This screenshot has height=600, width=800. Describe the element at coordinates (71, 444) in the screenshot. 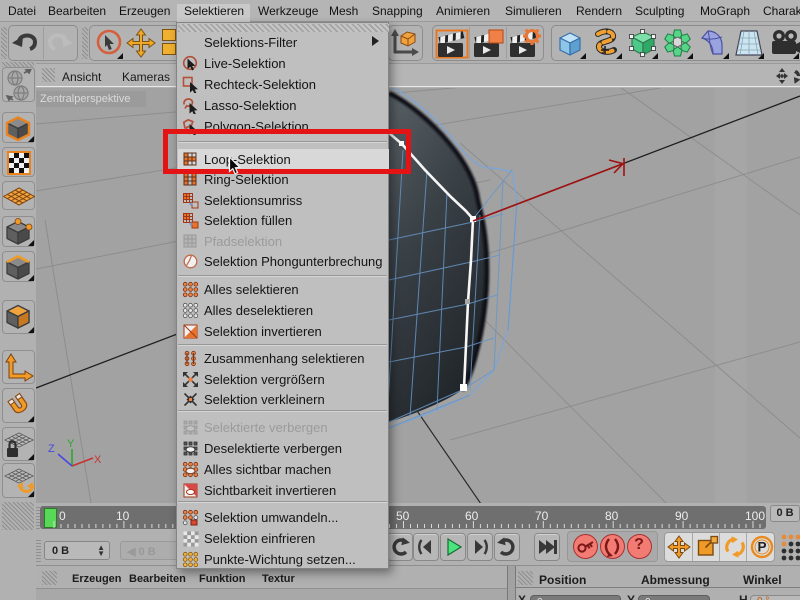

I see `svg-text: Y` at that location.